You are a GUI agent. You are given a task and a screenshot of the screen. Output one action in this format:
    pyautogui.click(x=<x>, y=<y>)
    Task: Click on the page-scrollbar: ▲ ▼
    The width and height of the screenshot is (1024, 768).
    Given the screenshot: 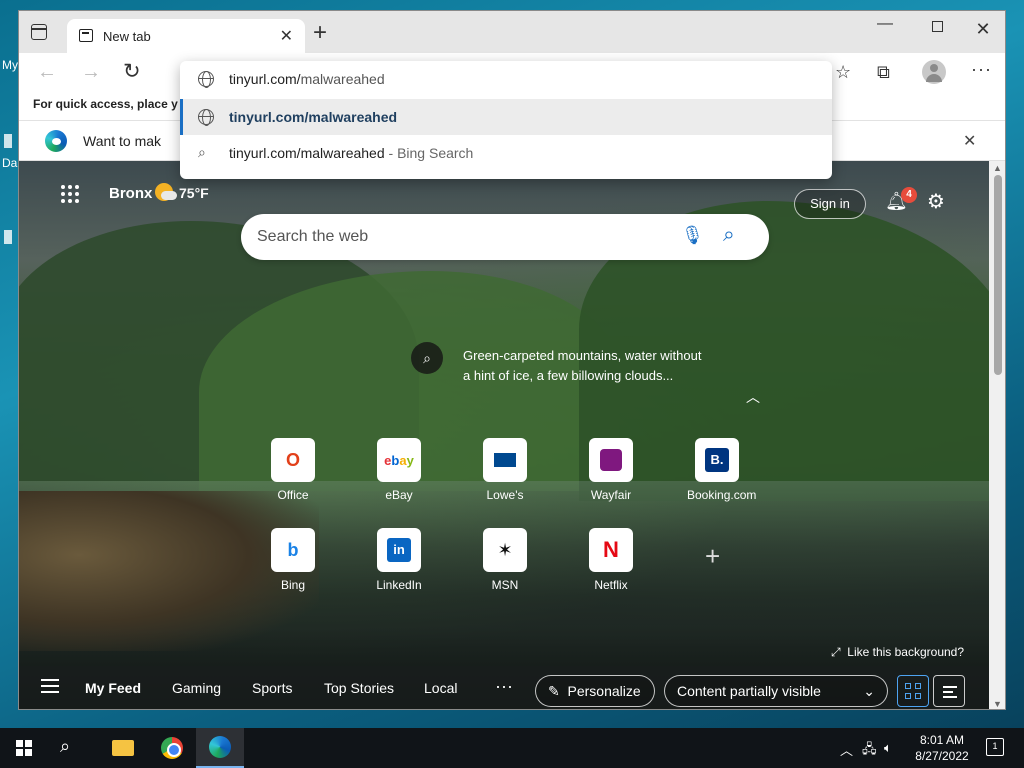 What is the action you would take?
    pyautogui.click(x=997, y=435)
    